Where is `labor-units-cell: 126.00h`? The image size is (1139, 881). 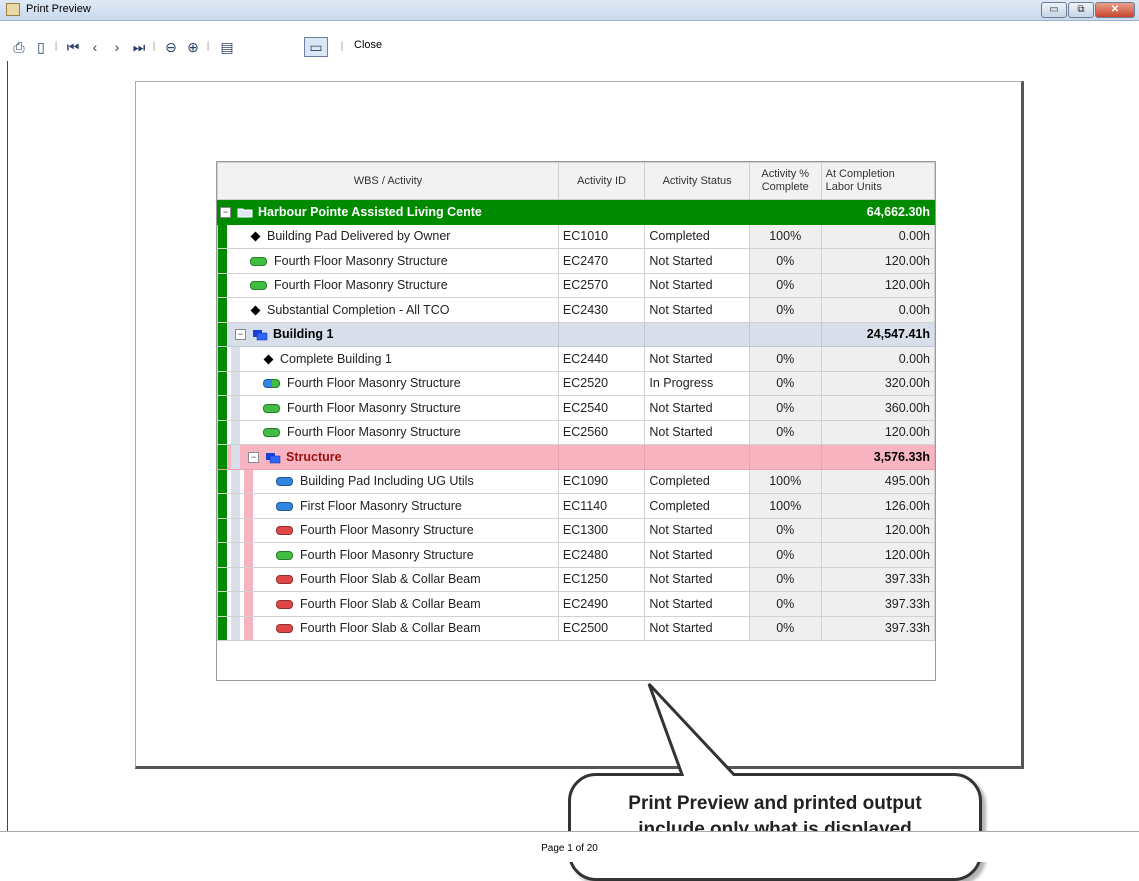 labor-units-cell: 126.00h is located at coordinates (877, 506).